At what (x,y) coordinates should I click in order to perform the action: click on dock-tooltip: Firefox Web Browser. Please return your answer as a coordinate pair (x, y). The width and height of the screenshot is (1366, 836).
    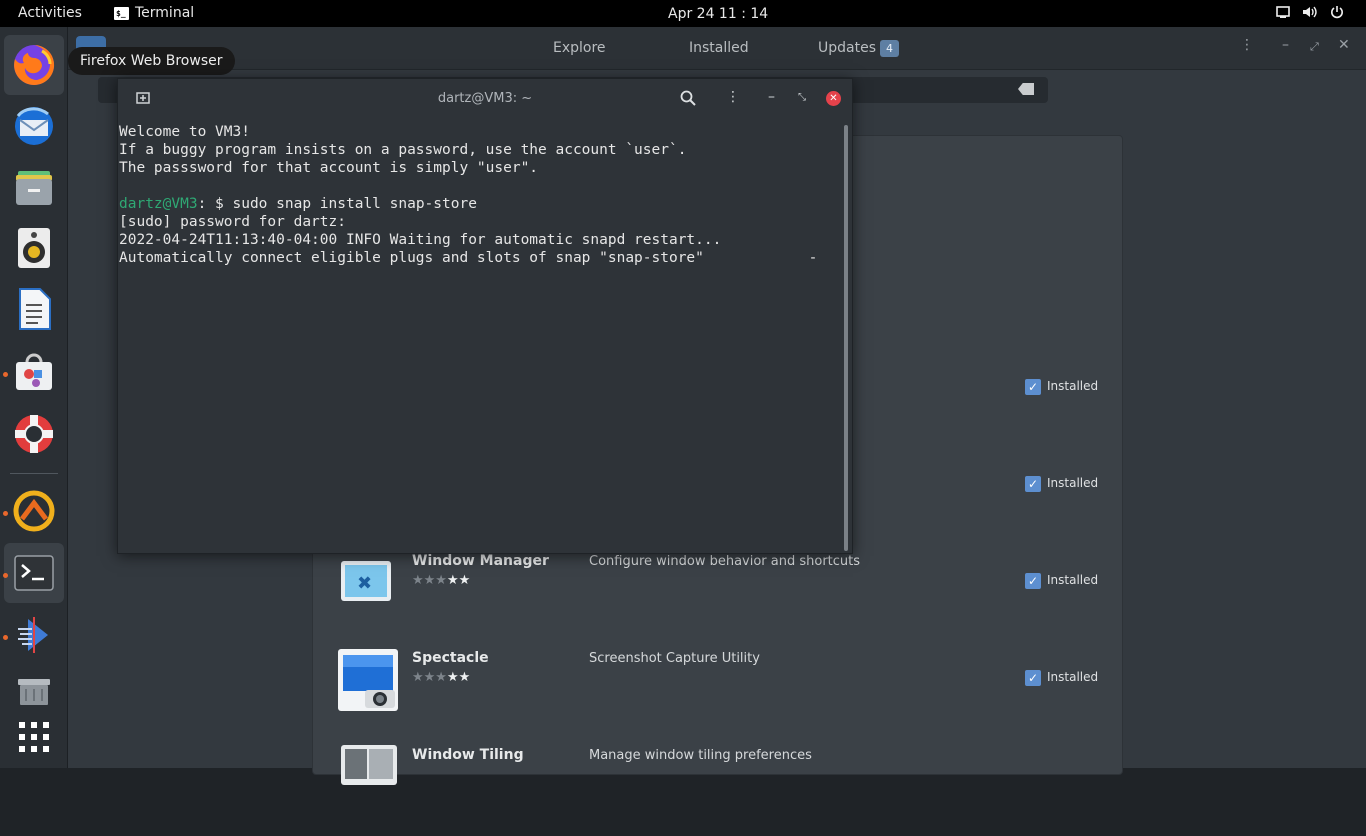
    Looking at the image, I should click on (151, 61).